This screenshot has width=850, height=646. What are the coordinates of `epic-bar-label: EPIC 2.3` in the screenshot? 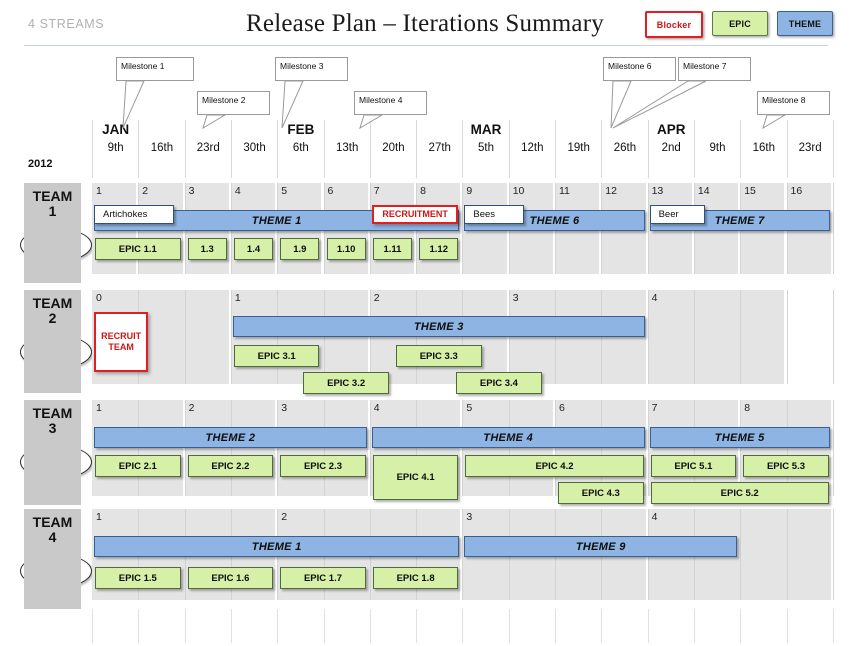 It's located at (322, 466).